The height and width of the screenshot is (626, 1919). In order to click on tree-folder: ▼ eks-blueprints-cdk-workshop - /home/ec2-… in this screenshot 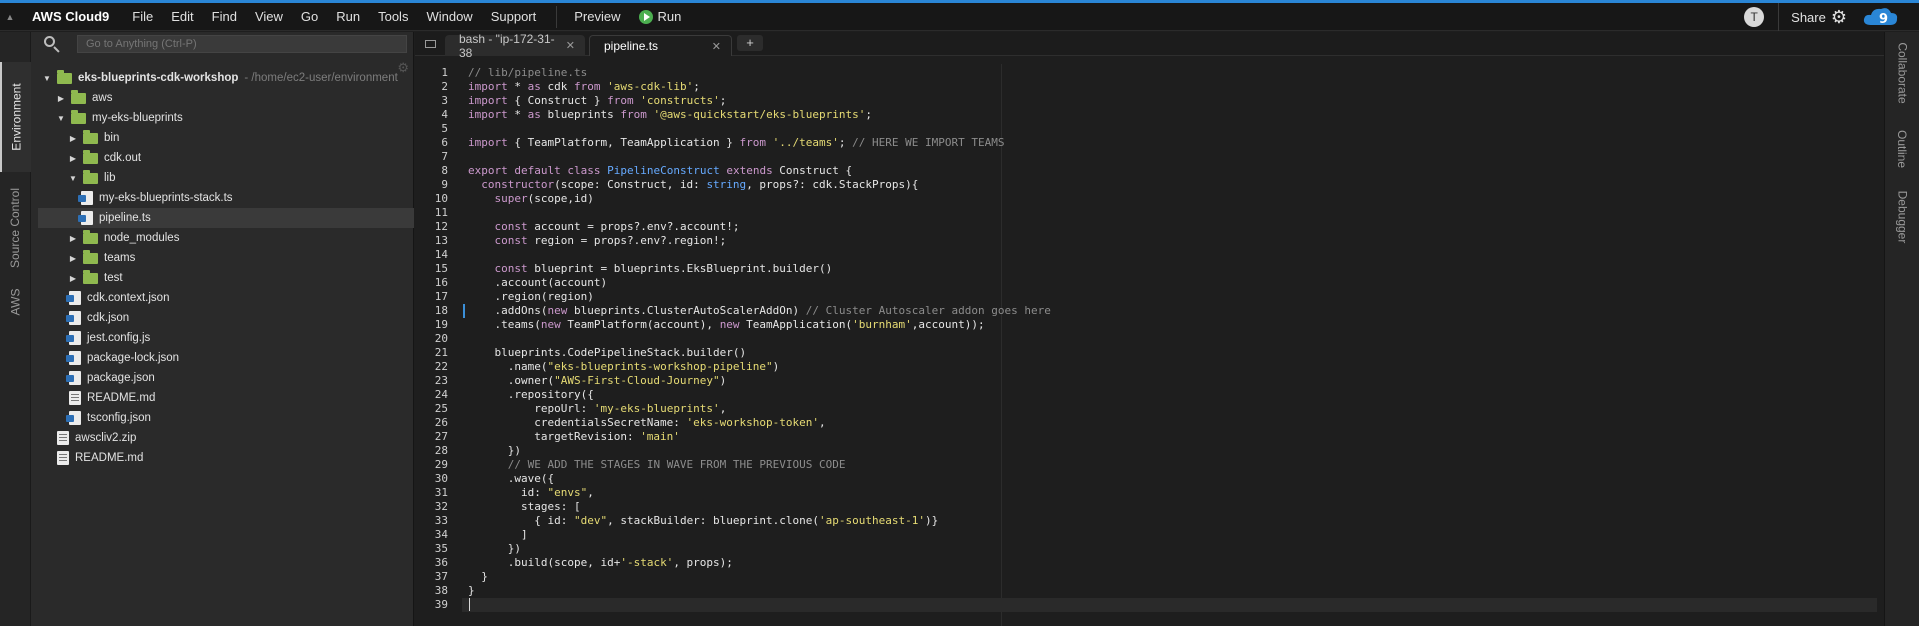, I will do `click(222, 78)`.